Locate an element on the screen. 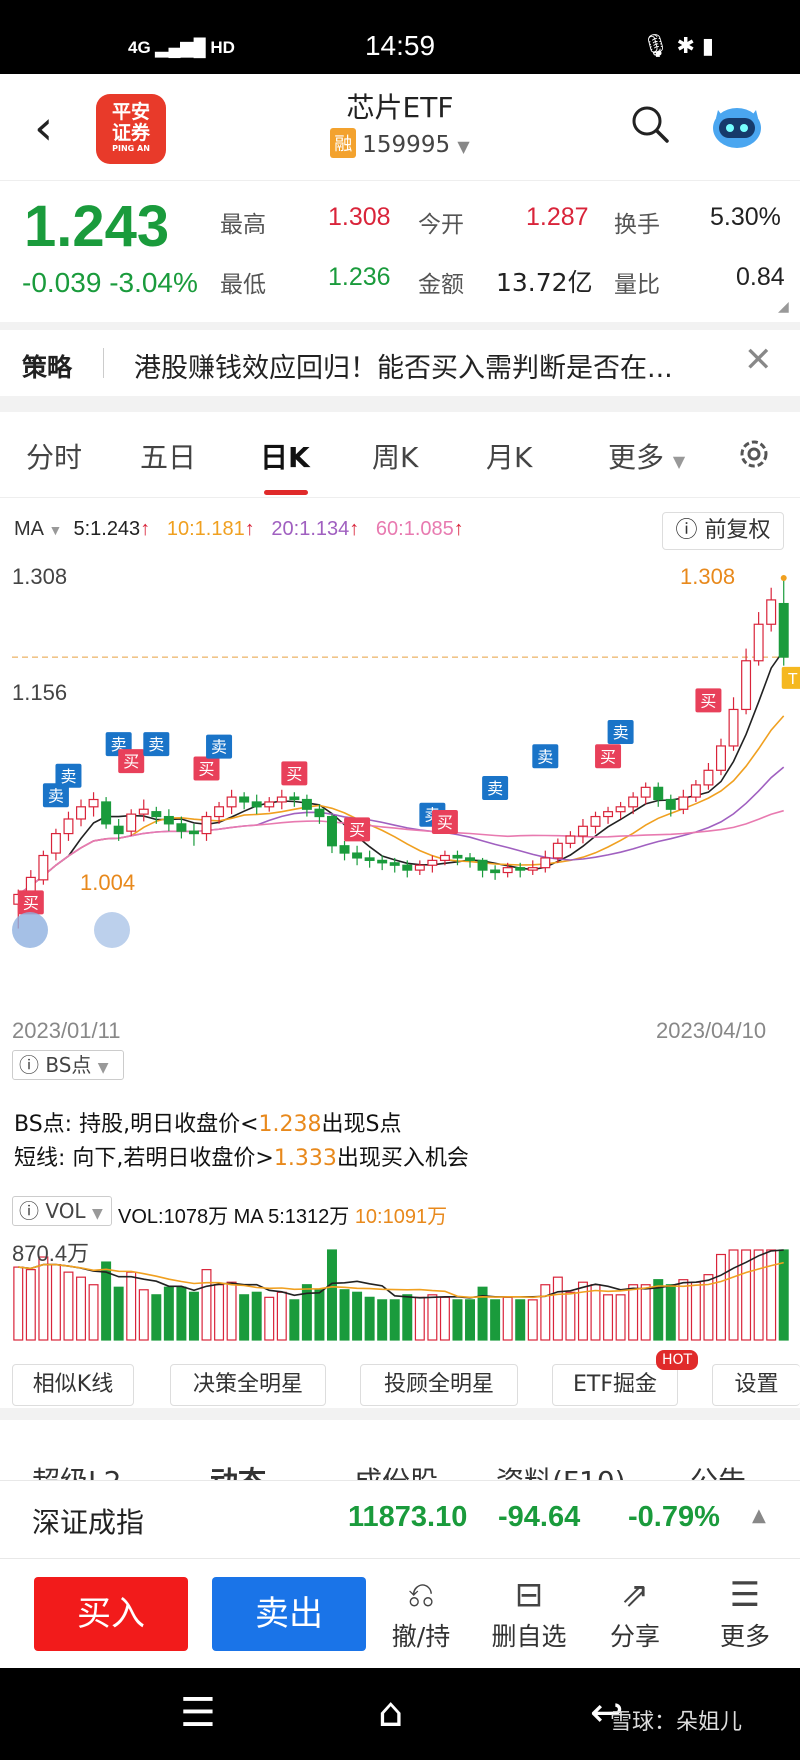  strategy-banner: 策略 港股赚钱效应回归！能否买入需判断是否在... ✕ is located at coordinates (400, 363).